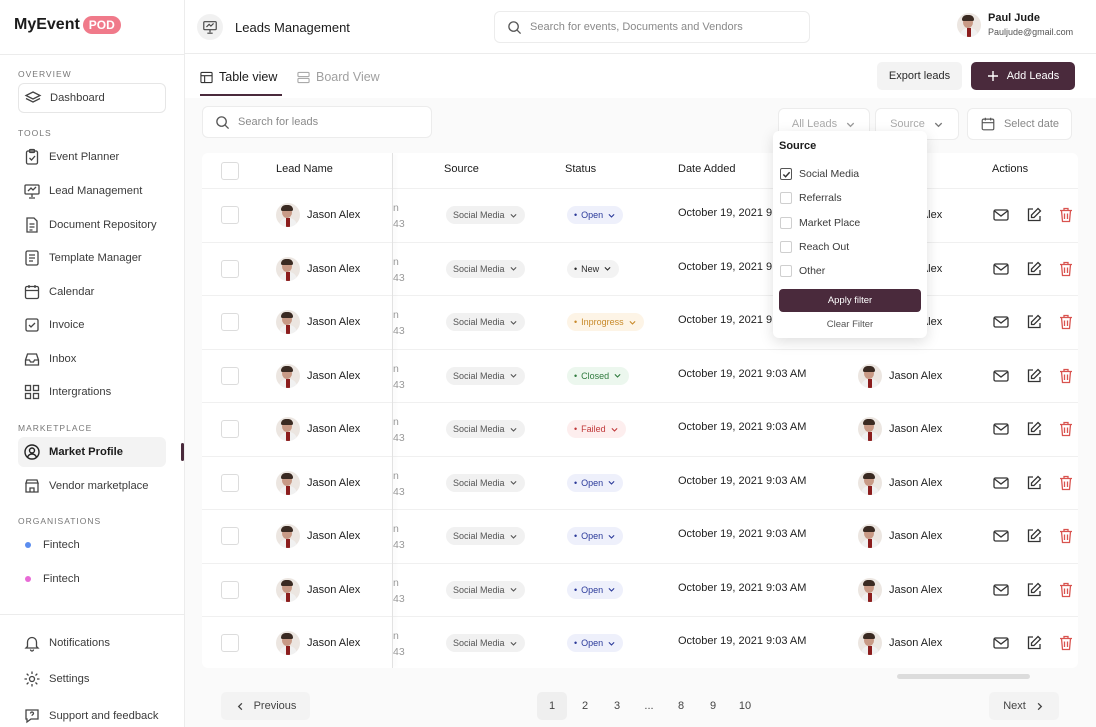  Describe the element at coordinates (596, 429) in the screenshot. I see `status-badge: • Failed` at that location.